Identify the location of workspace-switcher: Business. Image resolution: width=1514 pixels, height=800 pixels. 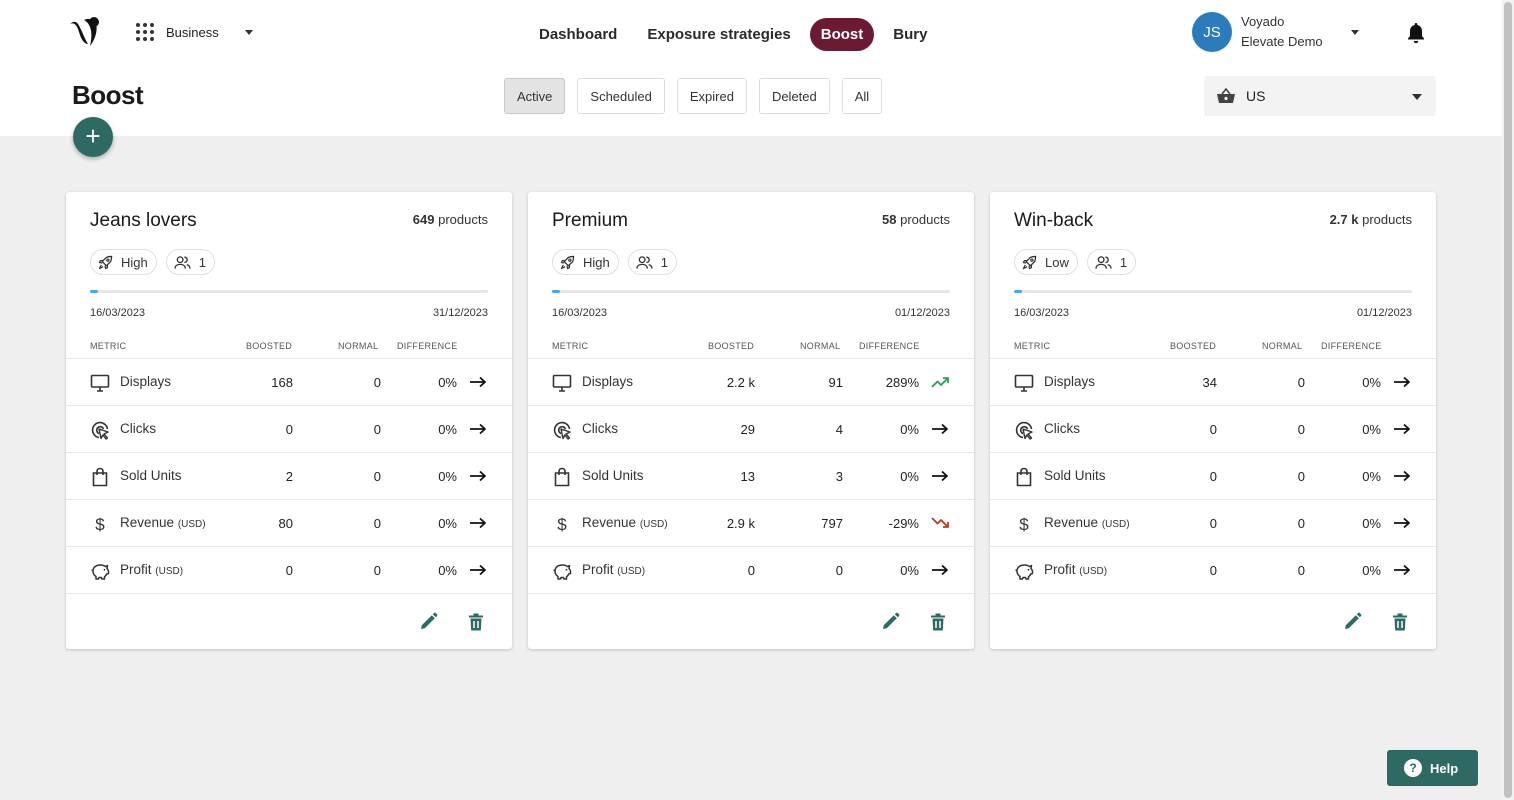
(194, 32).